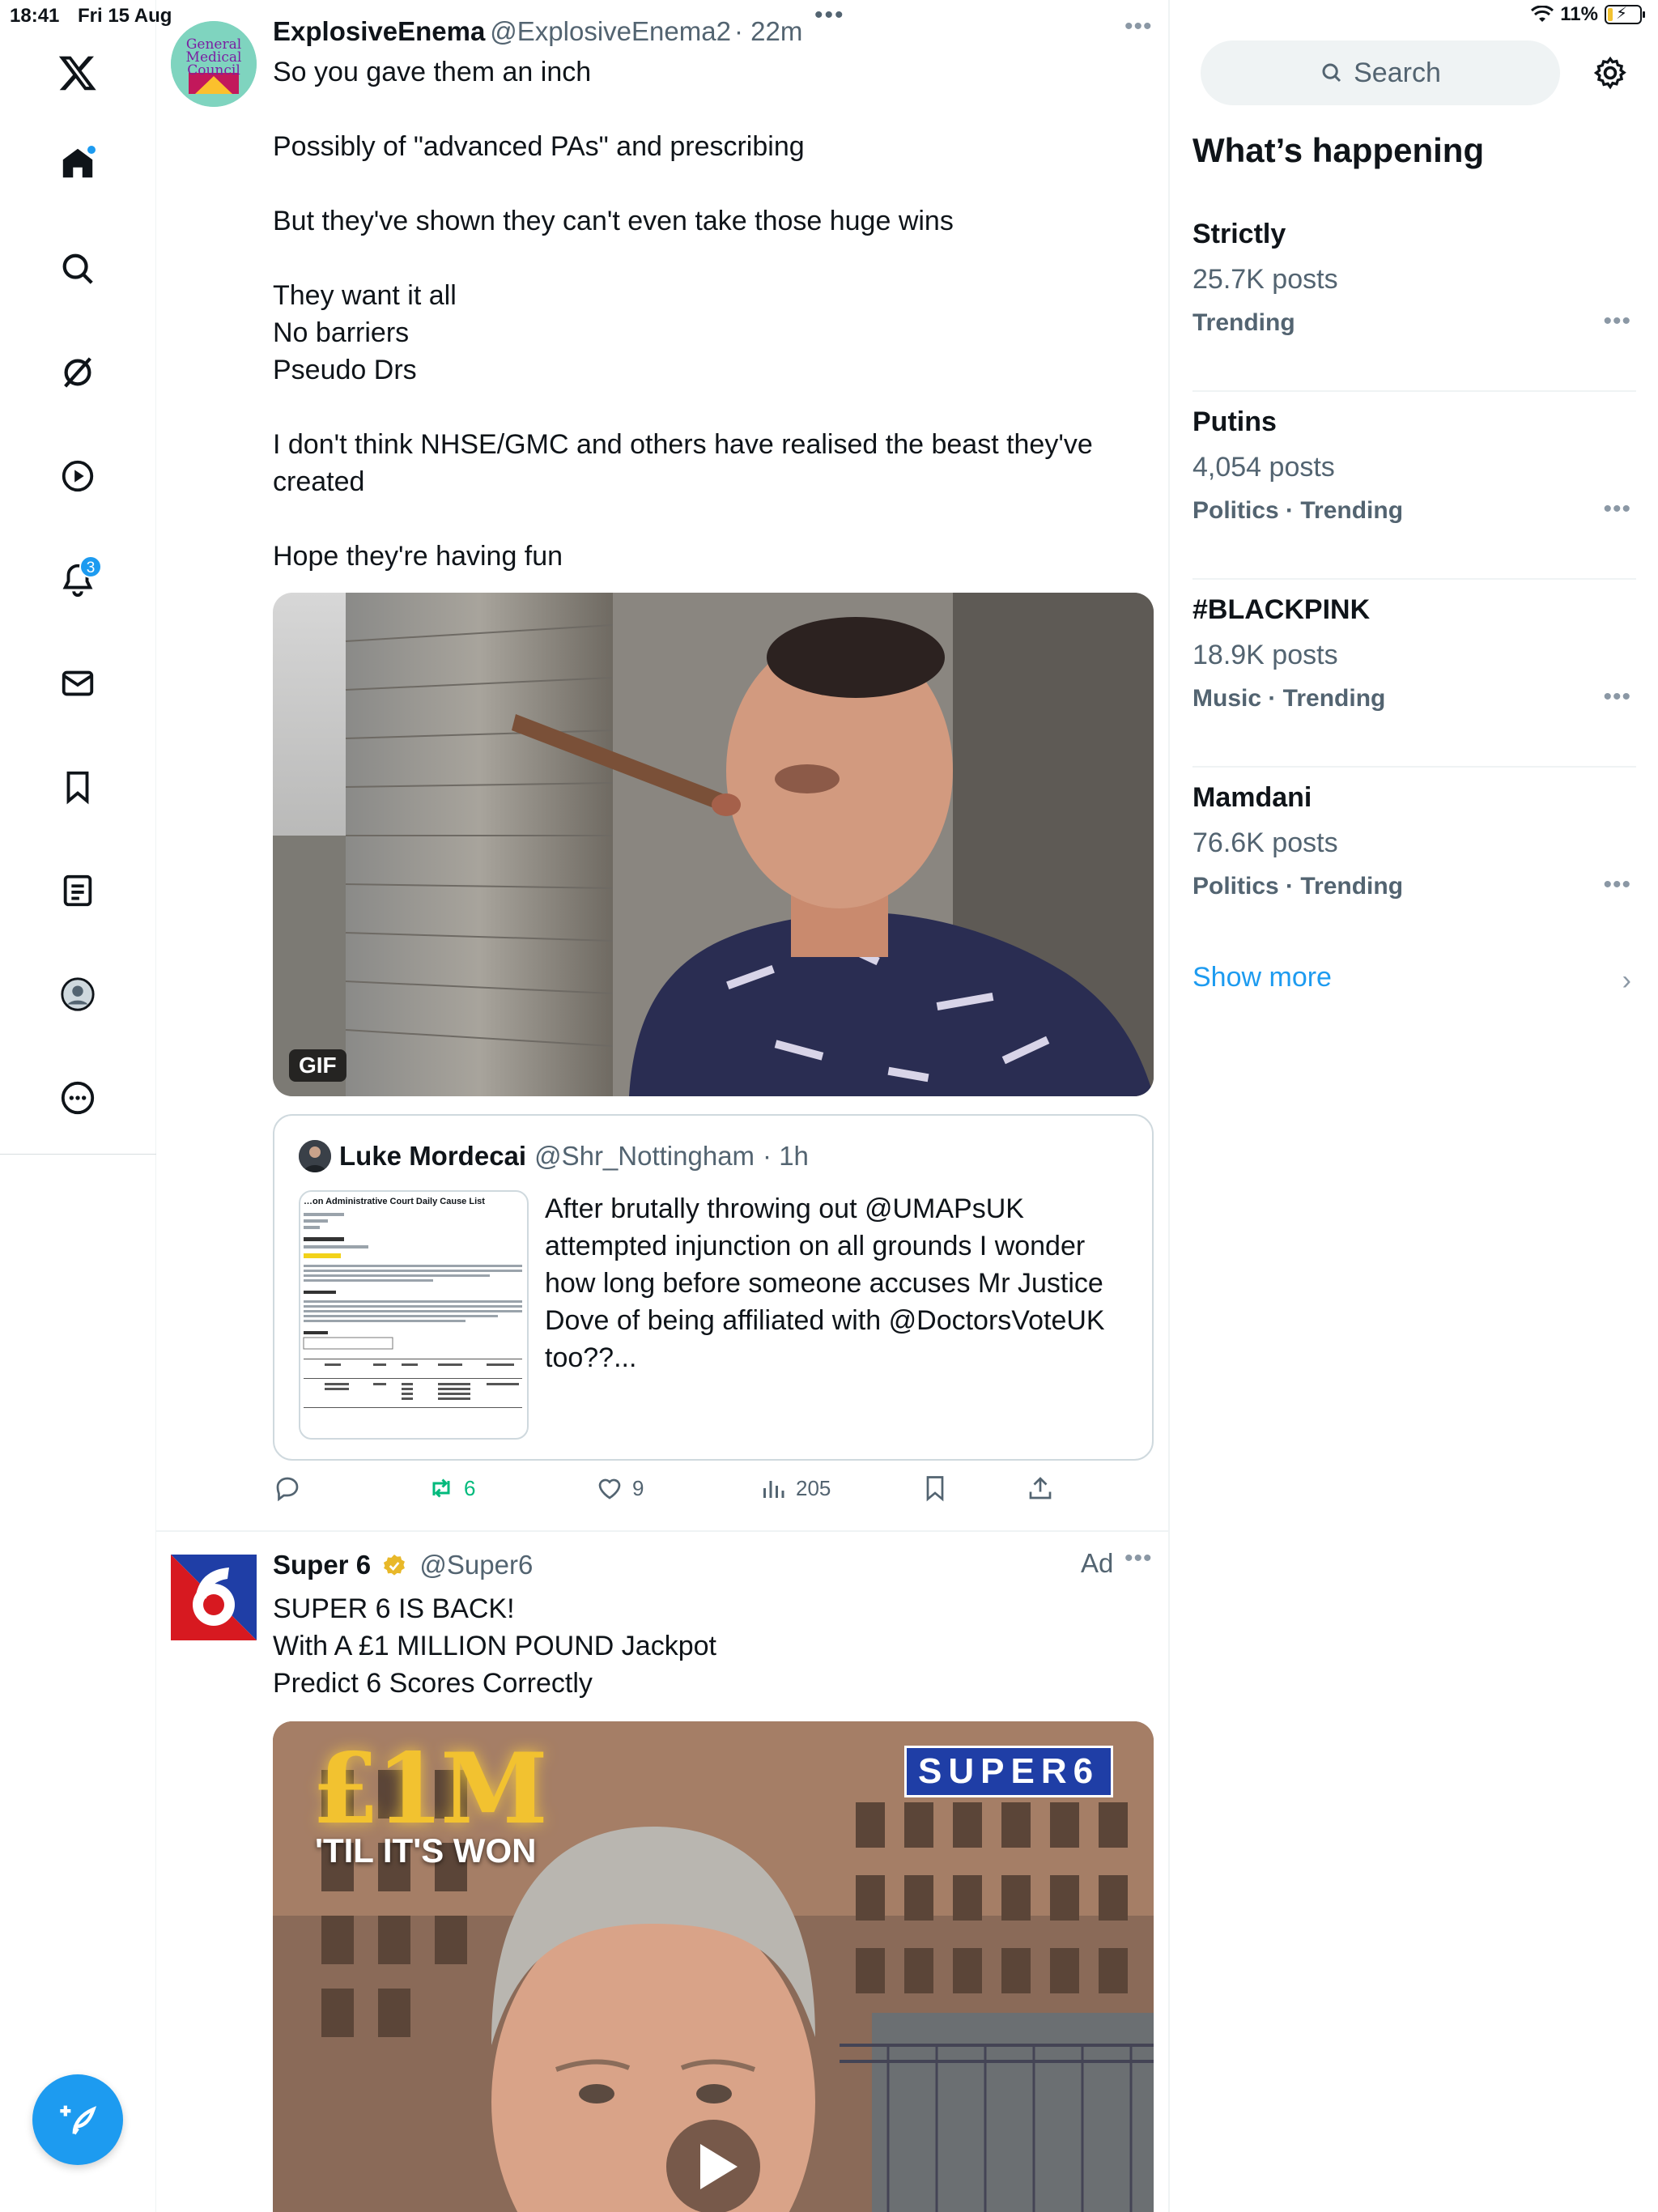 This screenshot has height=2212, width=1658. I want to click on gif-badge: GIF, so click(317, 1065).